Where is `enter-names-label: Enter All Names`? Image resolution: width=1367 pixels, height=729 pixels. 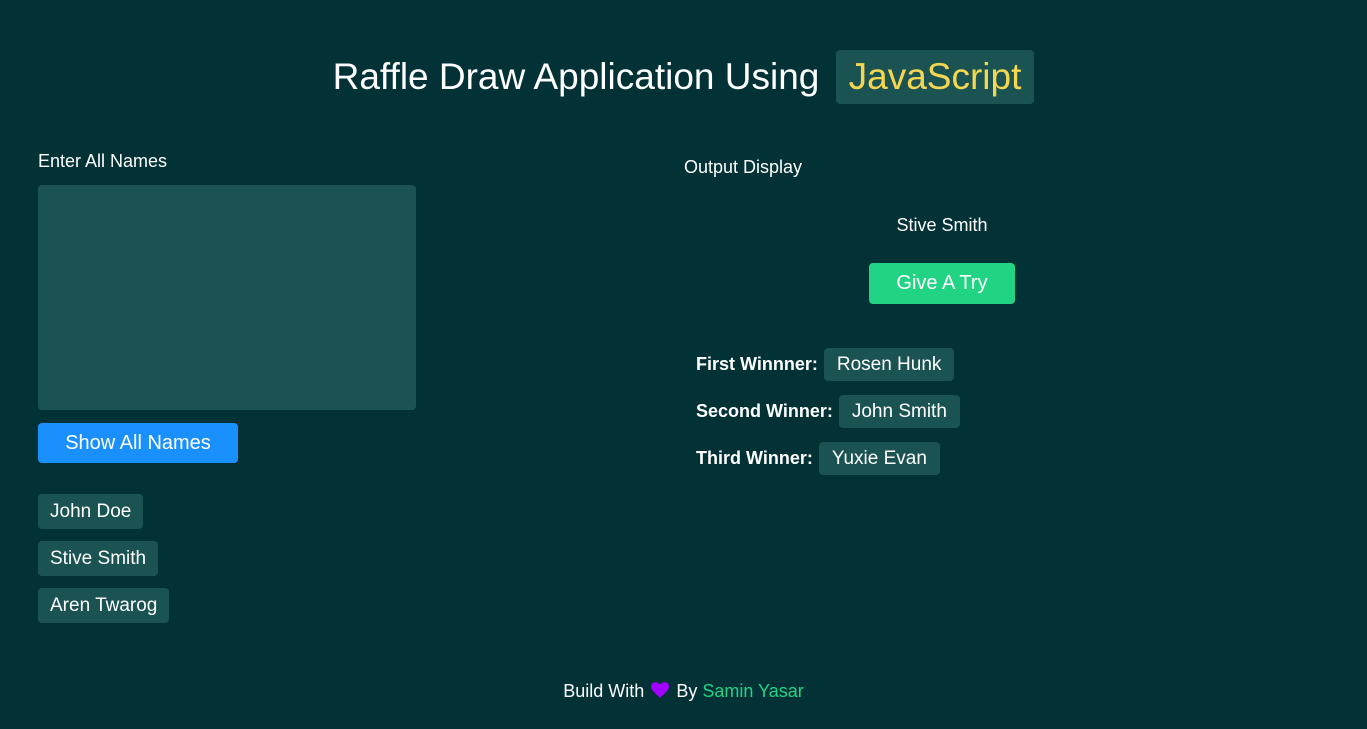
enter-names-label: Enter All Names is located at coordinates (103, 161).